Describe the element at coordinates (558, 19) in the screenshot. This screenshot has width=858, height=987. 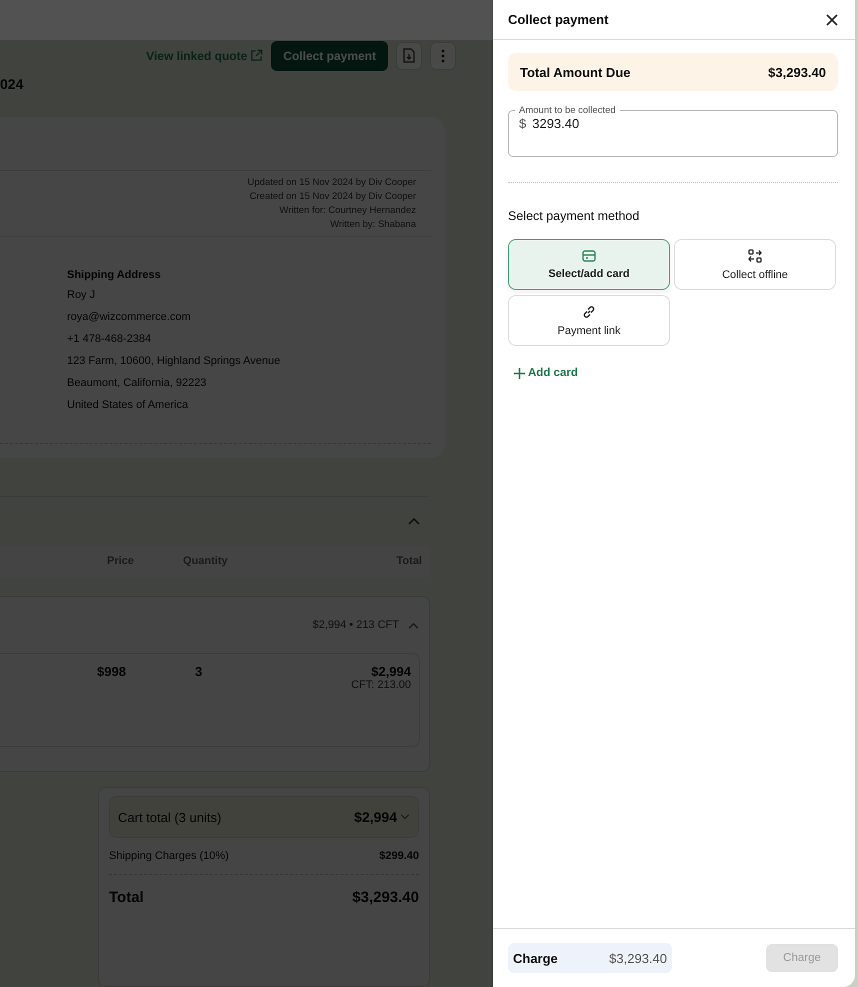
I see `drawer-title: Collect payment` at that location.